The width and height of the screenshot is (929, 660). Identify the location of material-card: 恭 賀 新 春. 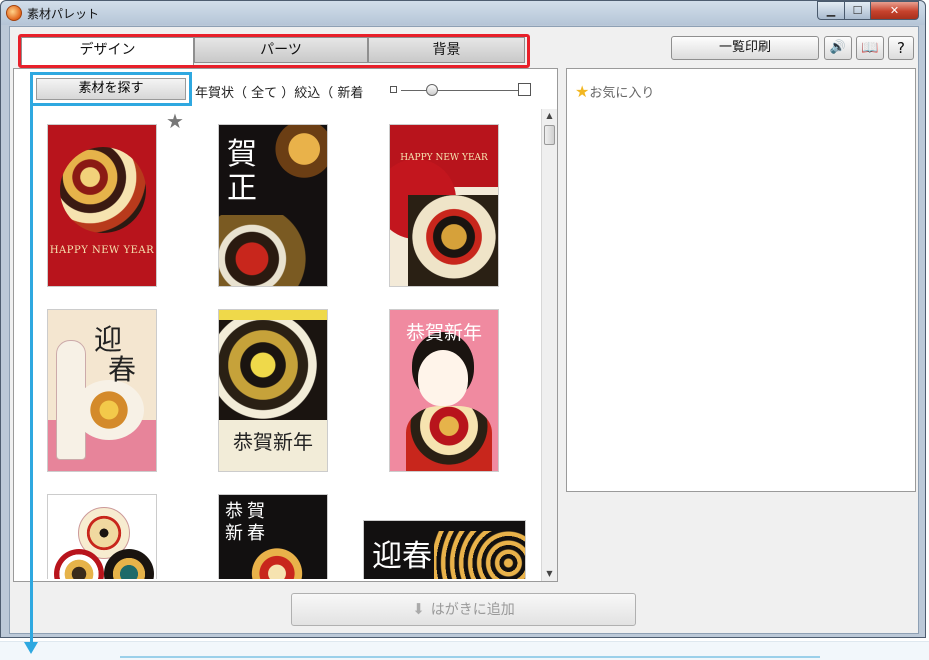
(273, 536).